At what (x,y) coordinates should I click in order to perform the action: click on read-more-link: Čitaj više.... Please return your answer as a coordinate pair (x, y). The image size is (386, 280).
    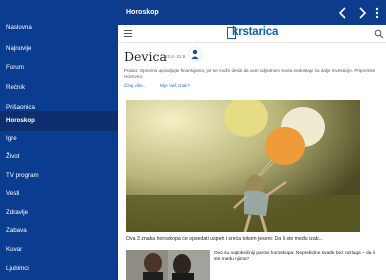
    Looking at the image, I should click on (135, 85).